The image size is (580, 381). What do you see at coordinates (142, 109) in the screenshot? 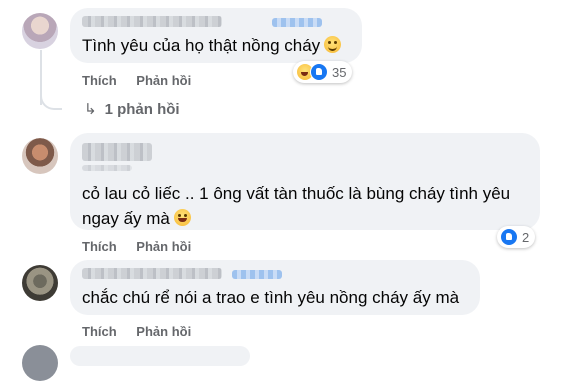
I see `replies-count-label: 1 phản hồi` at bounding box center [142, 109].